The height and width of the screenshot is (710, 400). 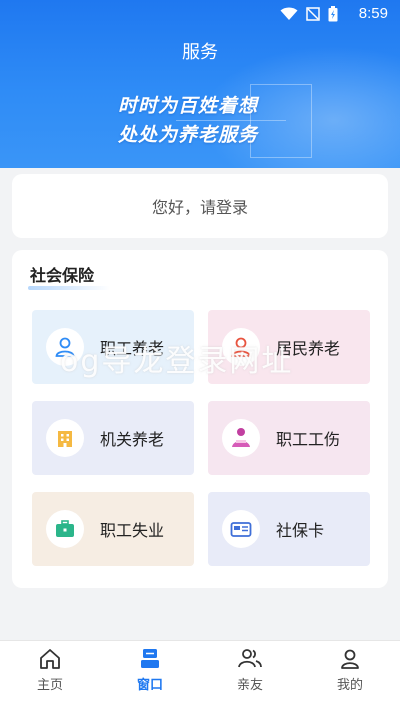 I want to click on tile-label: 机关养老, so click(x=132, y=439).